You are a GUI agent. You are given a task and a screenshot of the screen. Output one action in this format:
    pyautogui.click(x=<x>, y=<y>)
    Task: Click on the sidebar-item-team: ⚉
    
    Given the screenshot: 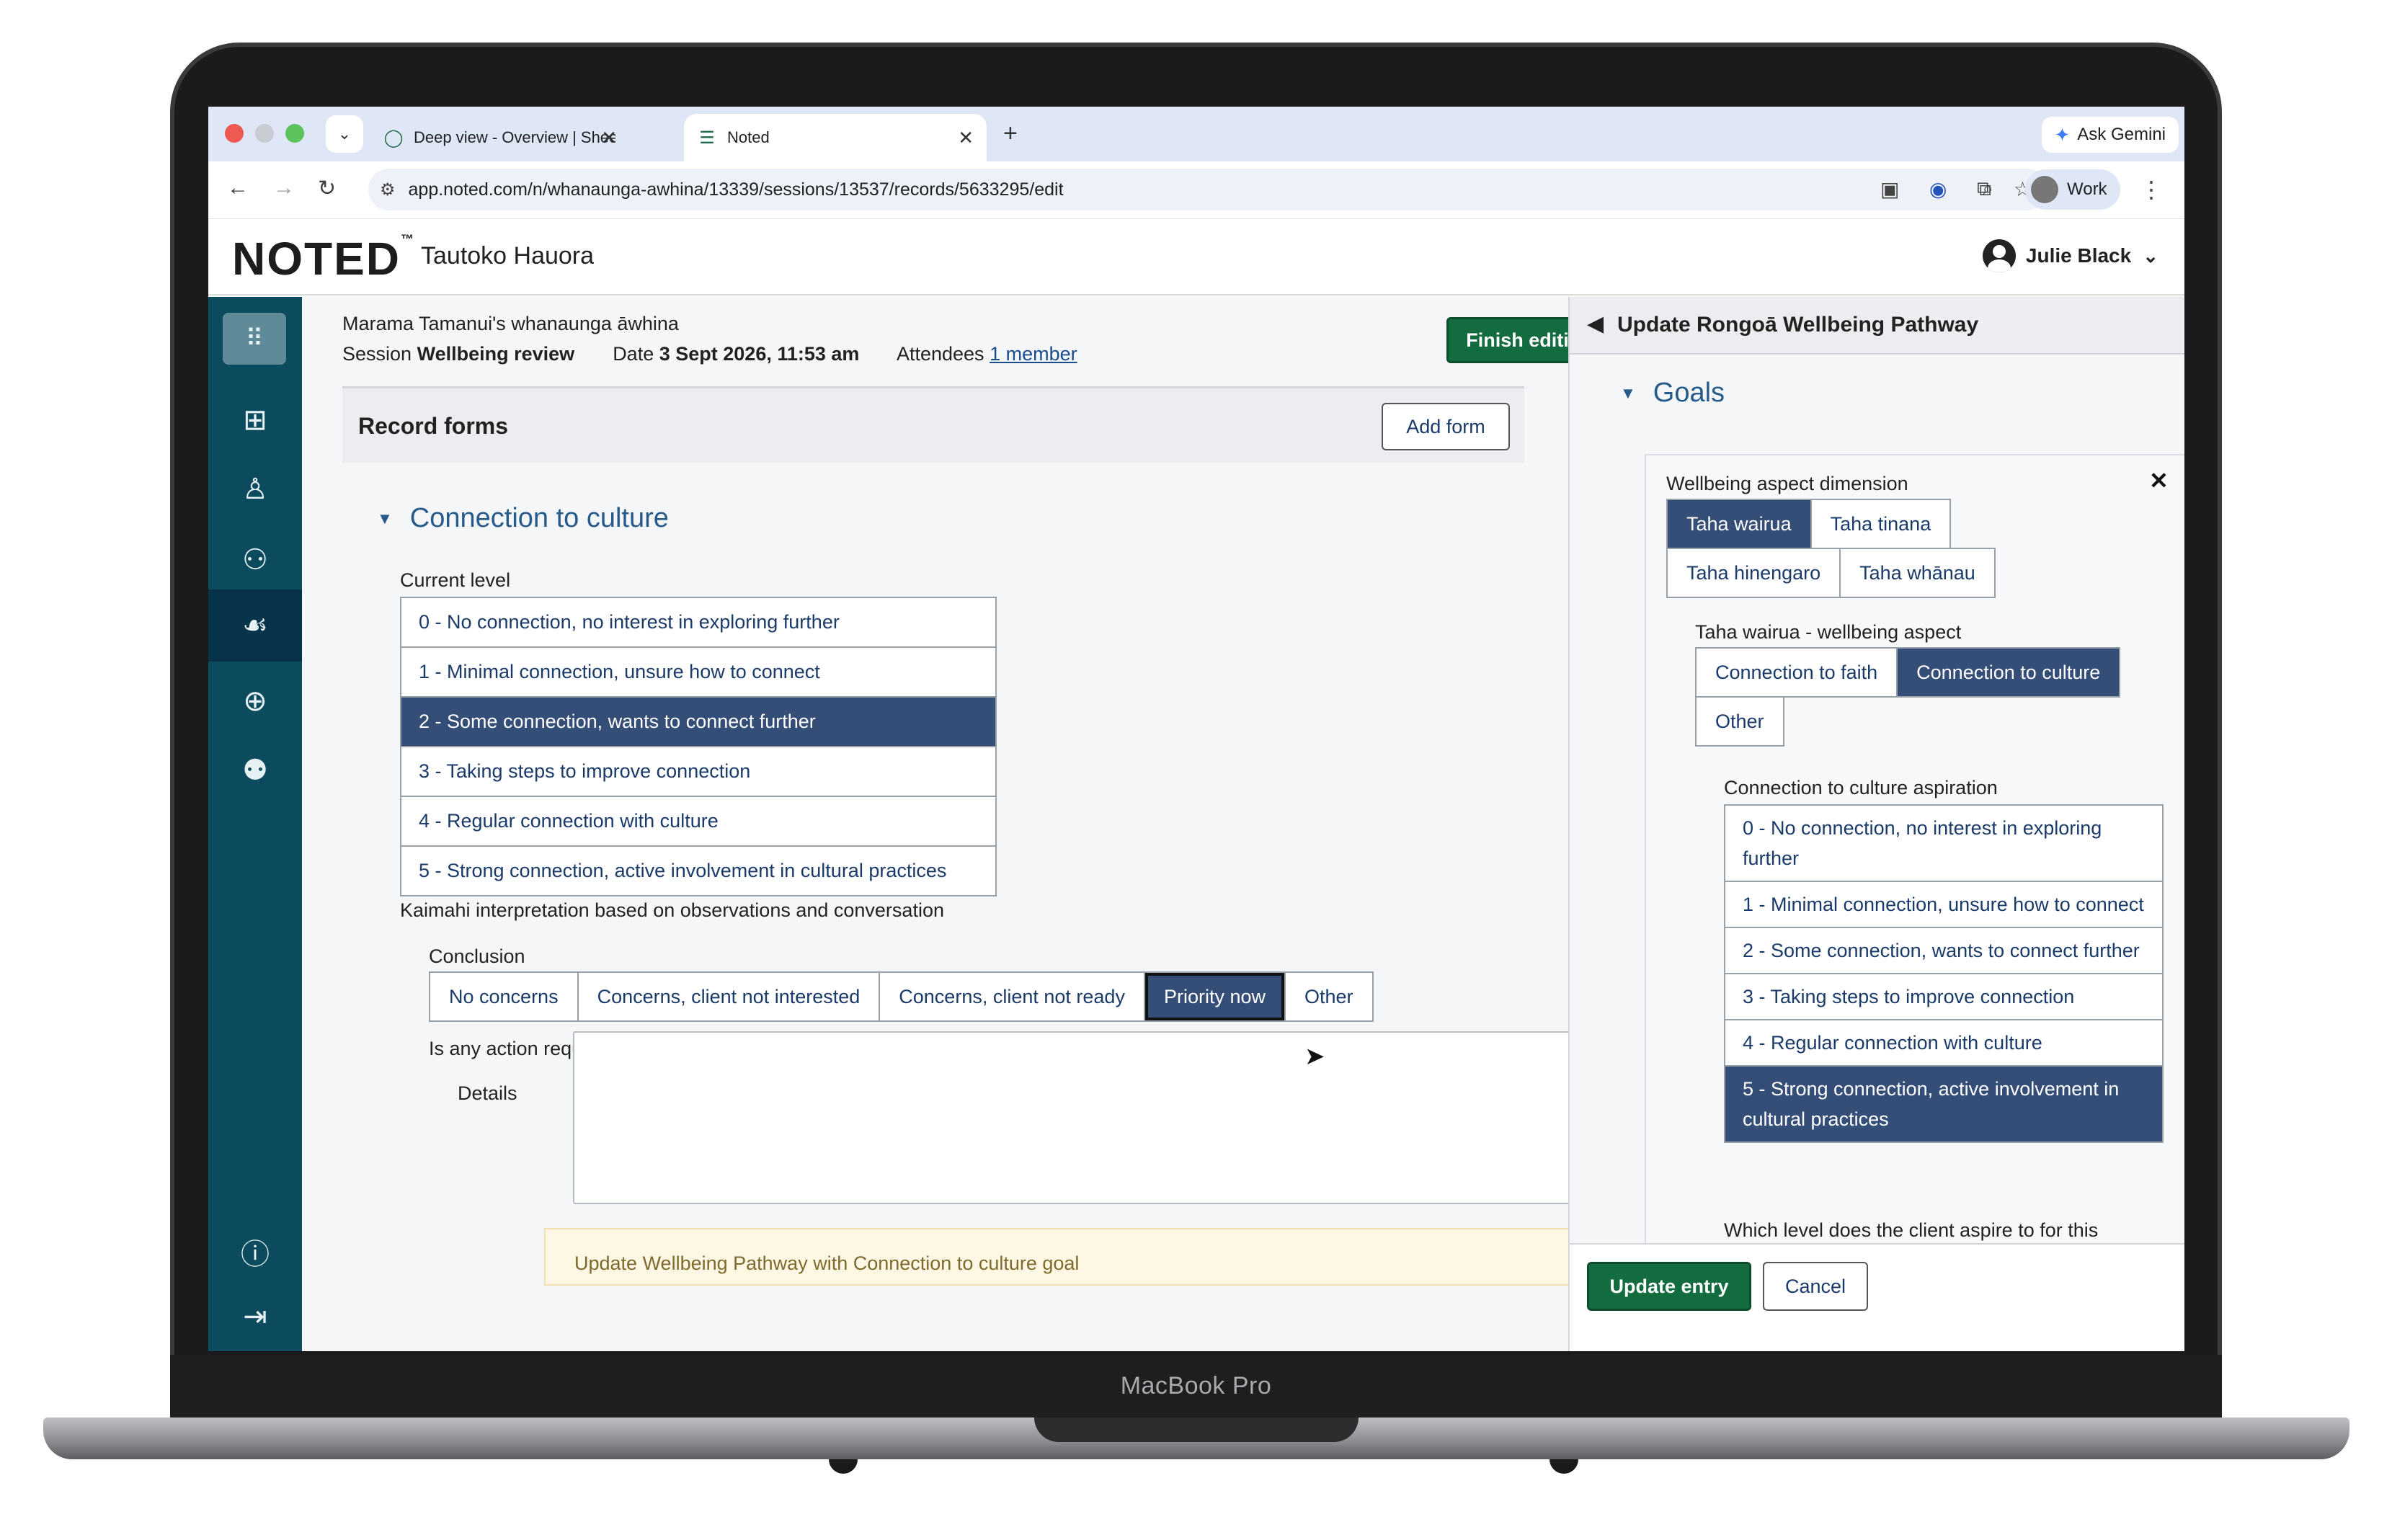 What is the action you would take?
    pyautogui.click(x=255, y=770)
    